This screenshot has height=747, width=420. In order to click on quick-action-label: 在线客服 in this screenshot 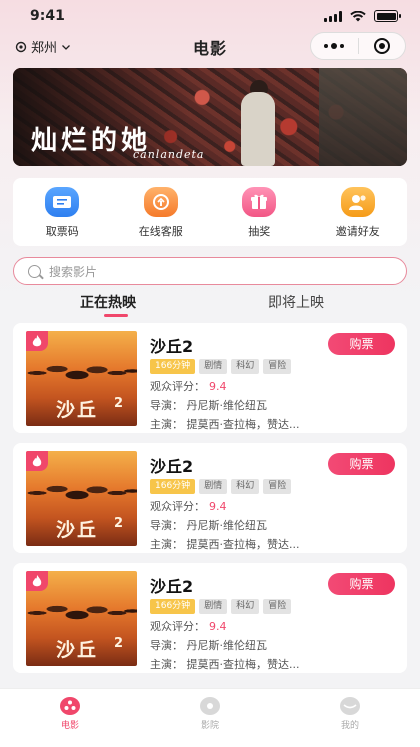, I will do `click(160, 231)`.